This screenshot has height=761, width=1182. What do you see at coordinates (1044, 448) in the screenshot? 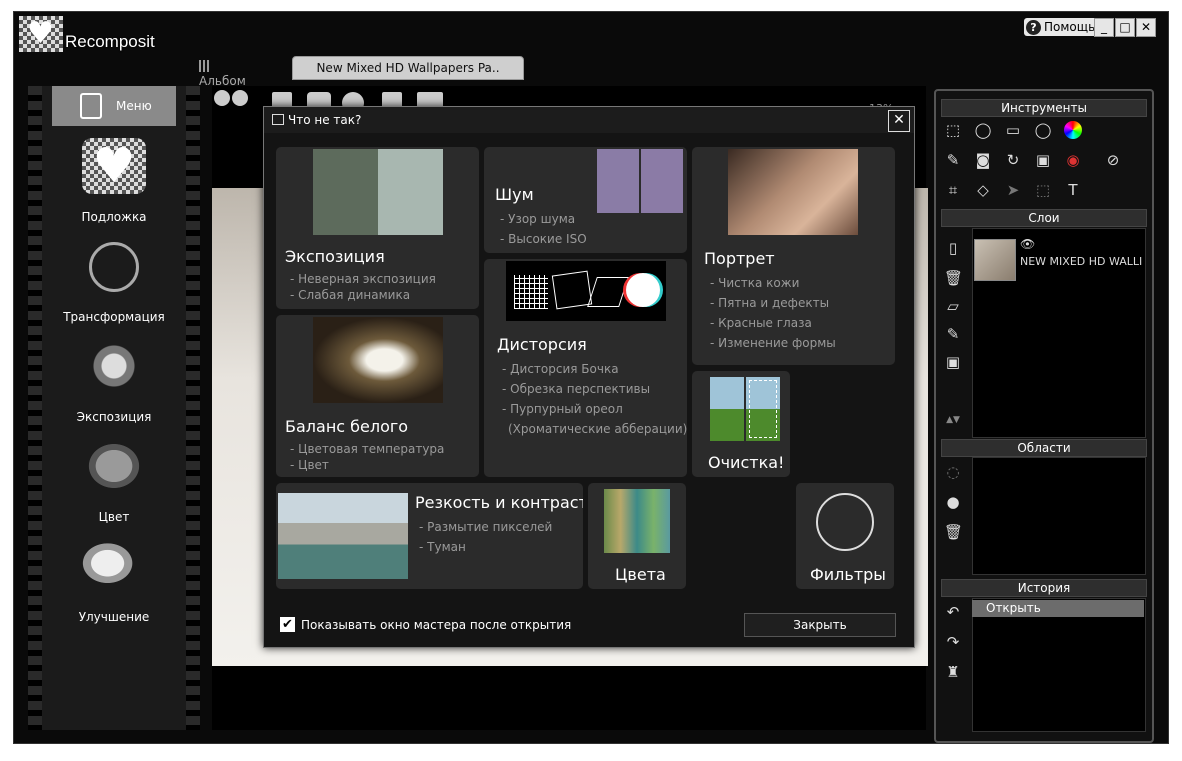
I see `areas-header: Области` at bounding box center [1044, 448].